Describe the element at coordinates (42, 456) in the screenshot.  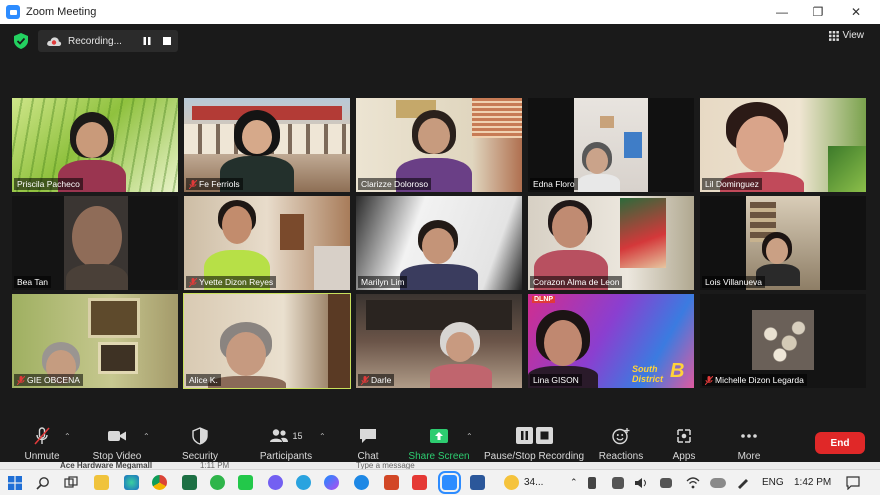
I see `unmute-label: Unmute` at that location.